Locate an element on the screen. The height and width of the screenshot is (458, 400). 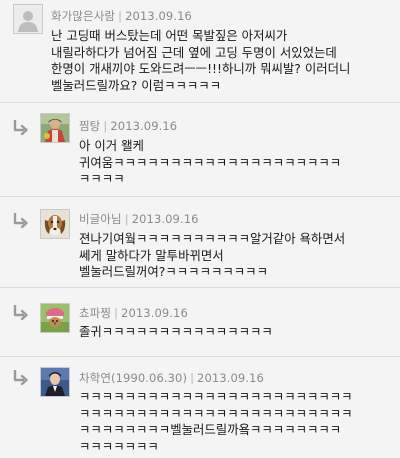
comment-meta: 쵸파찡 | 2013.09.16 is located at coordinates (133, 313).